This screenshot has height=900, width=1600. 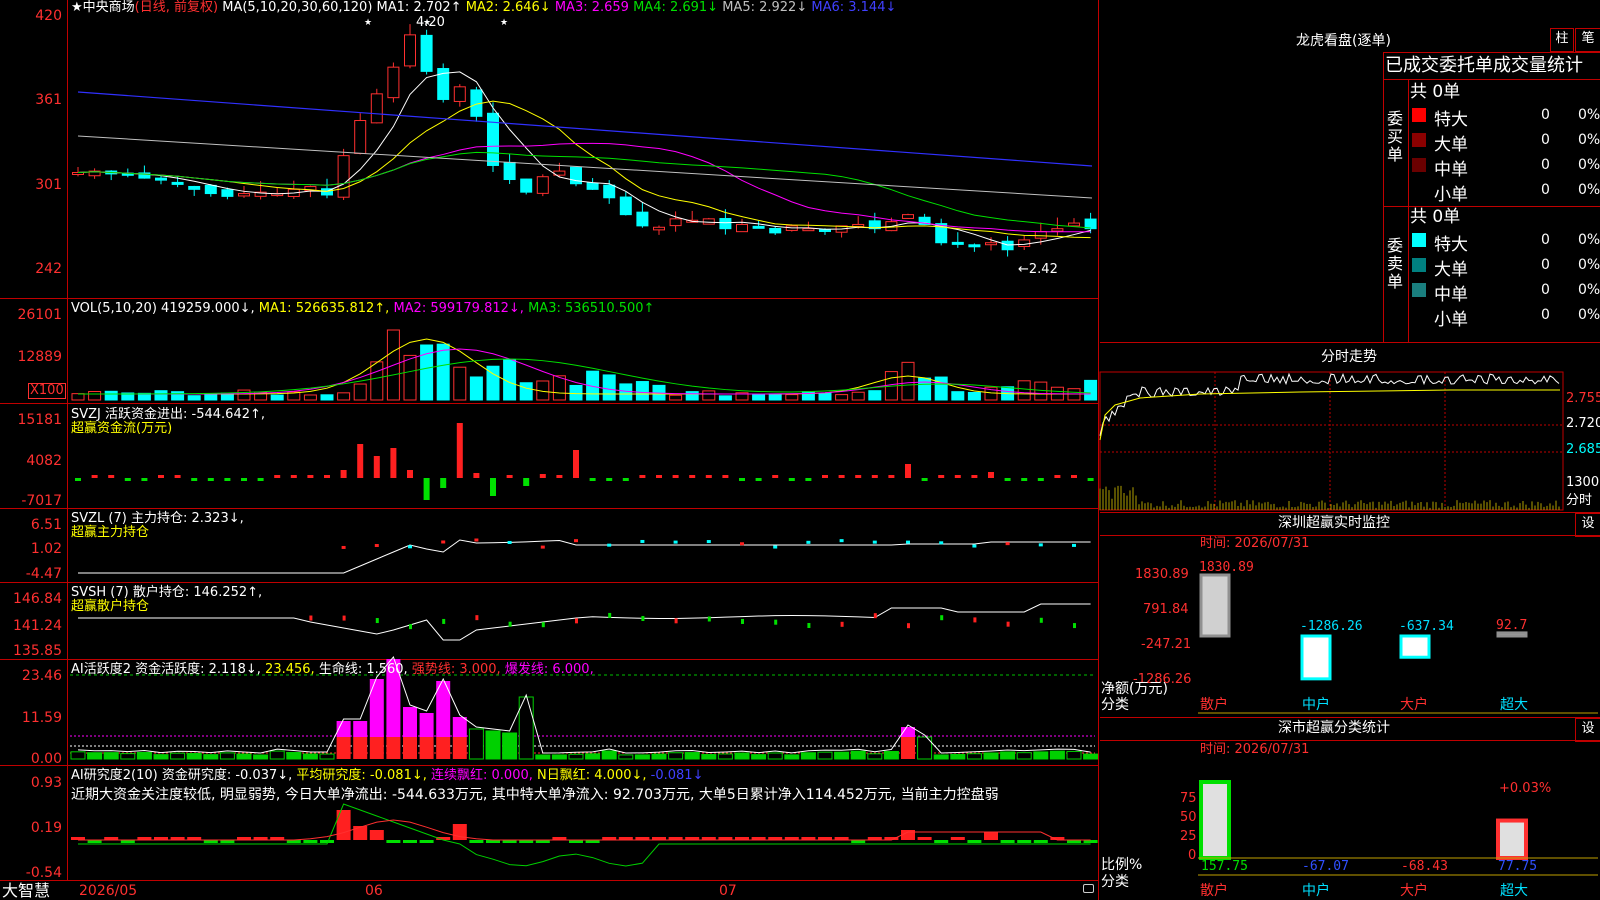 I want to click on stock-name: 中央商场, so click(x=109, y=7).